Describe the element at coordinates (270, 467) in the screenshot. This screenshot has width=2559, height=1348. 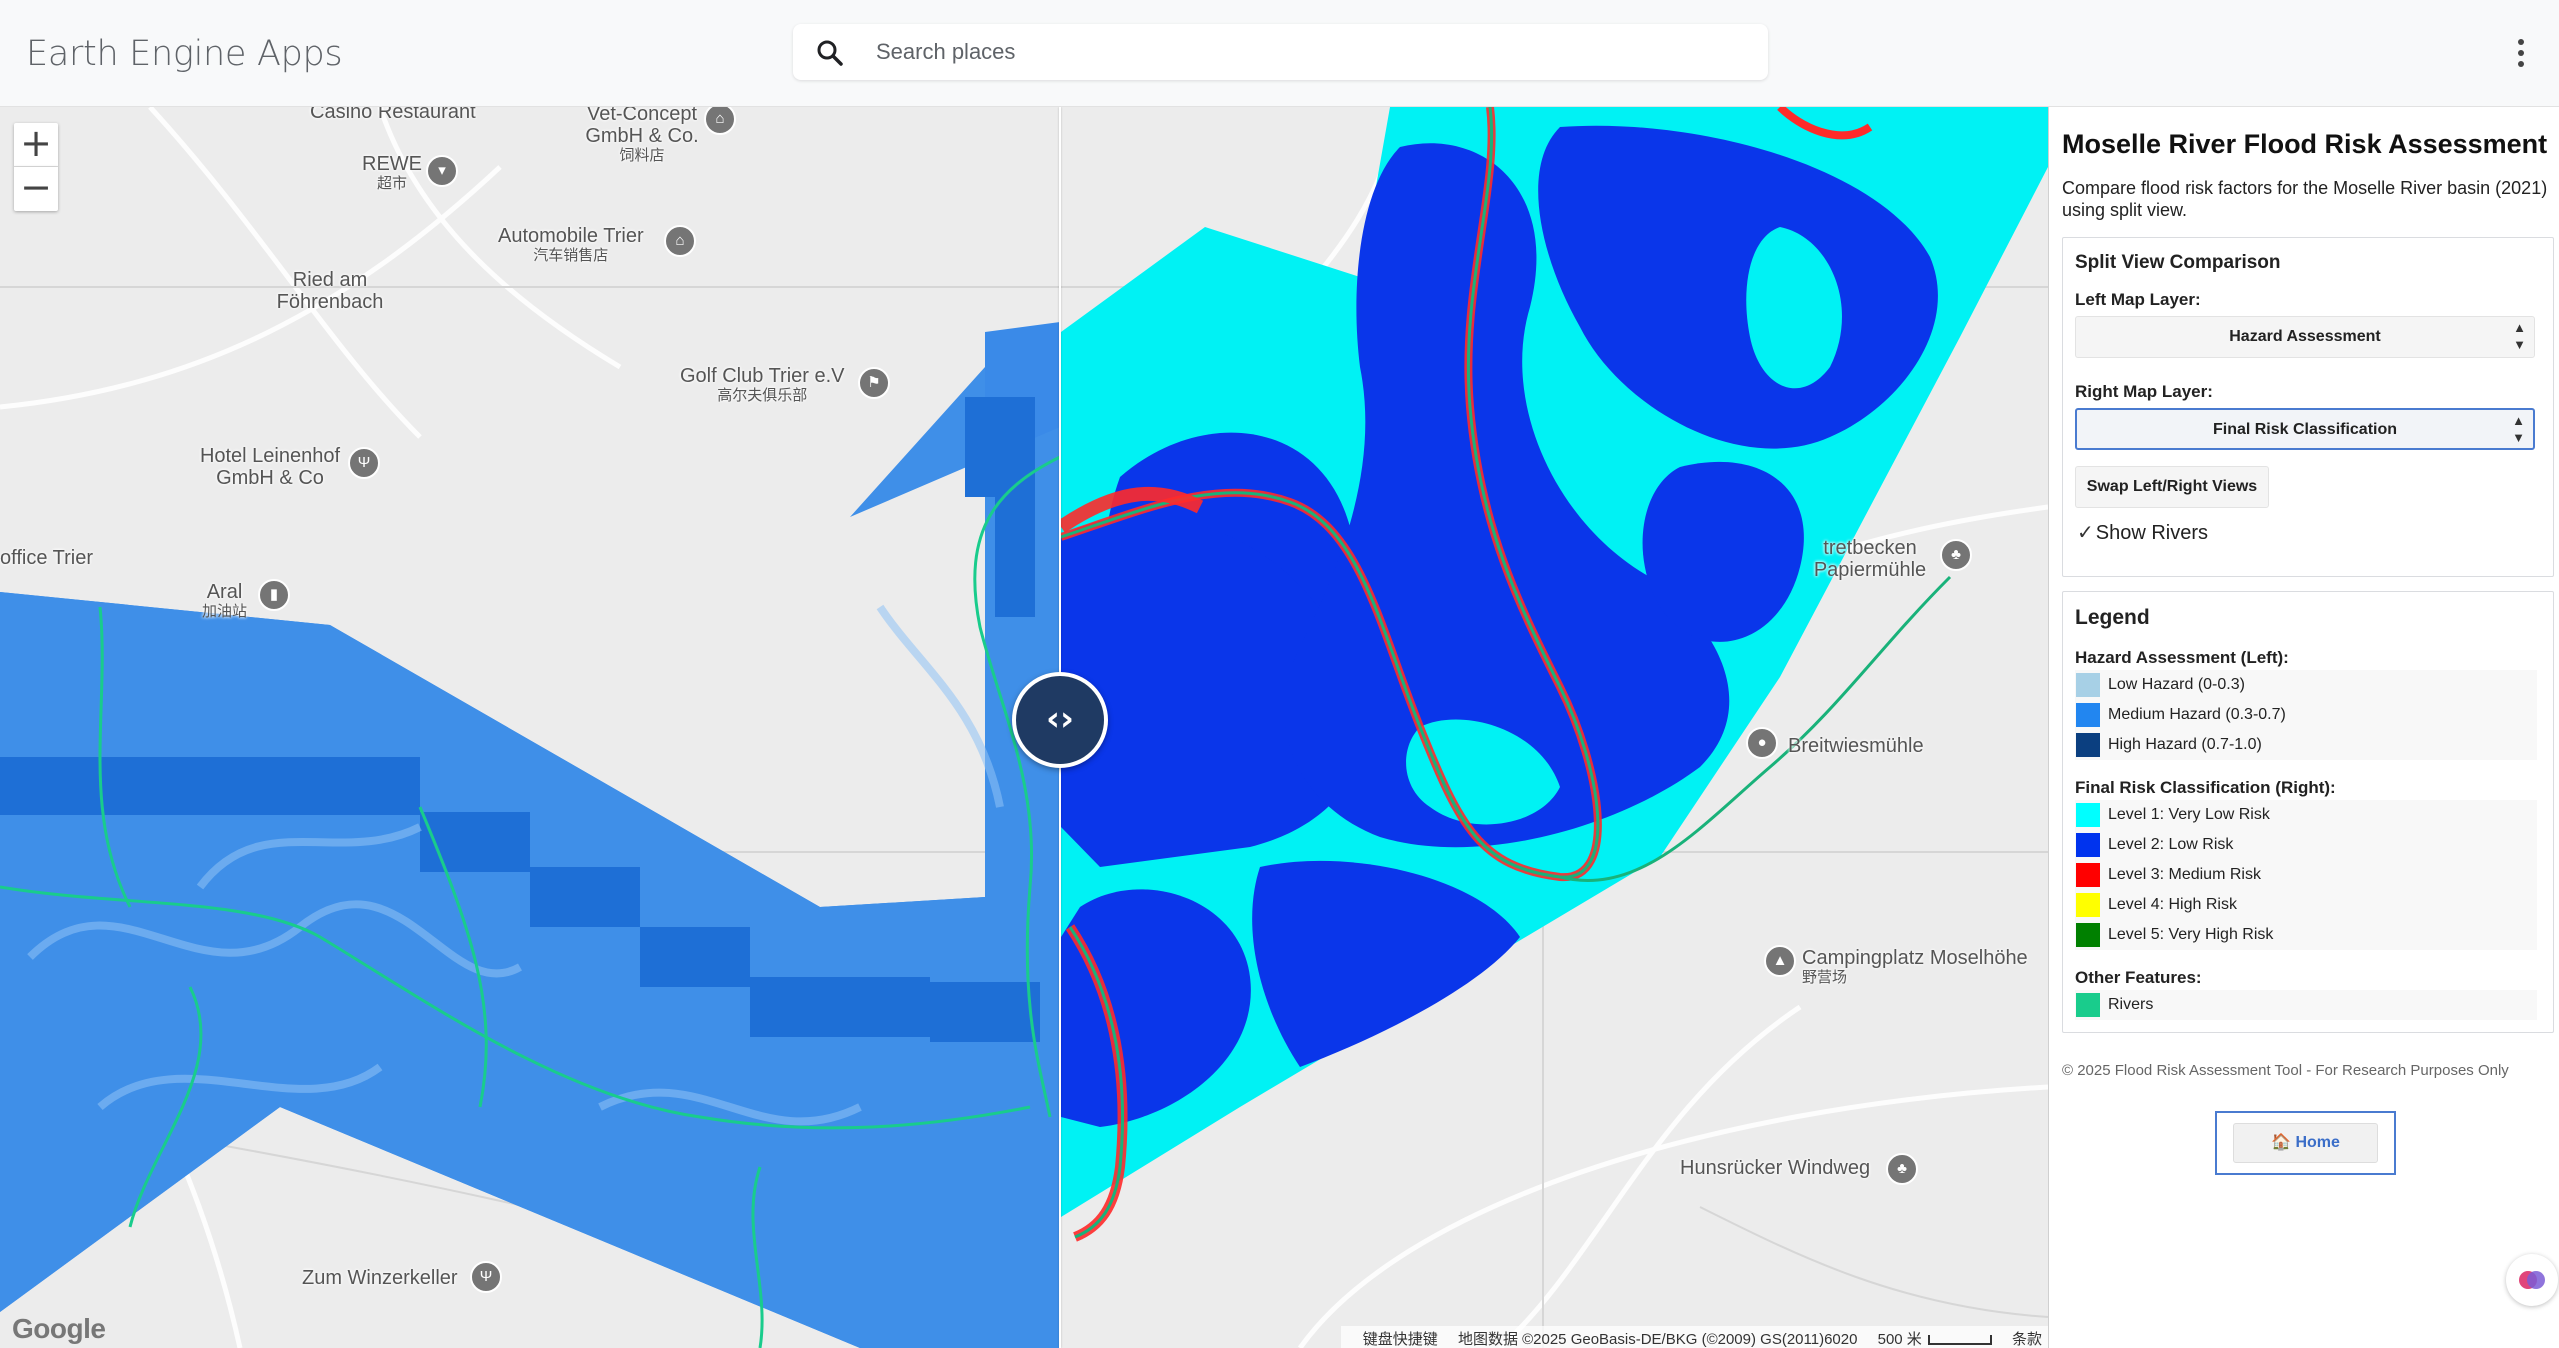
I see `map-place-label: Hotel Leinenhof GmbH & Co` at that location.